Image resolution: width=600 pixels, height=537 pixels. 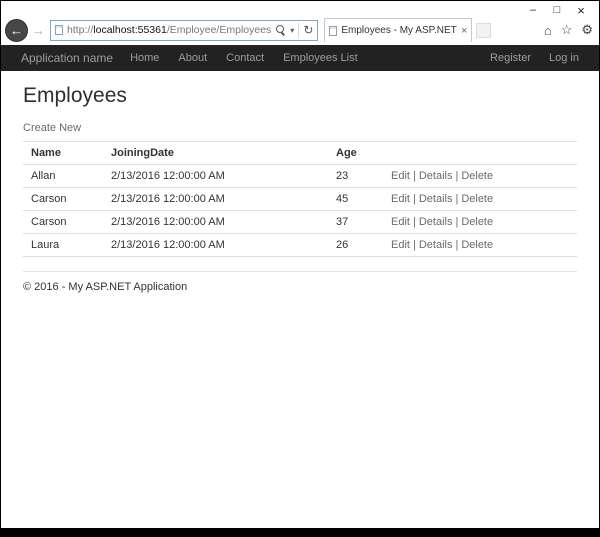 What do you see at coordinates (80, 30) in the screenshot?
I see `url-scheme: http://` at bounding box center [80, 30].